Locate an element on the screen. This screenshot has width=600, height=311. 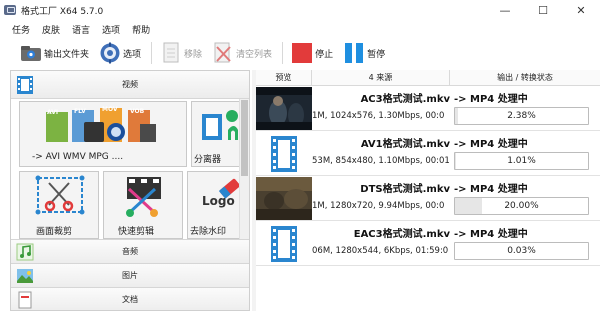
clear-list-label: 清空列表 is located at coordinates (254, 54).